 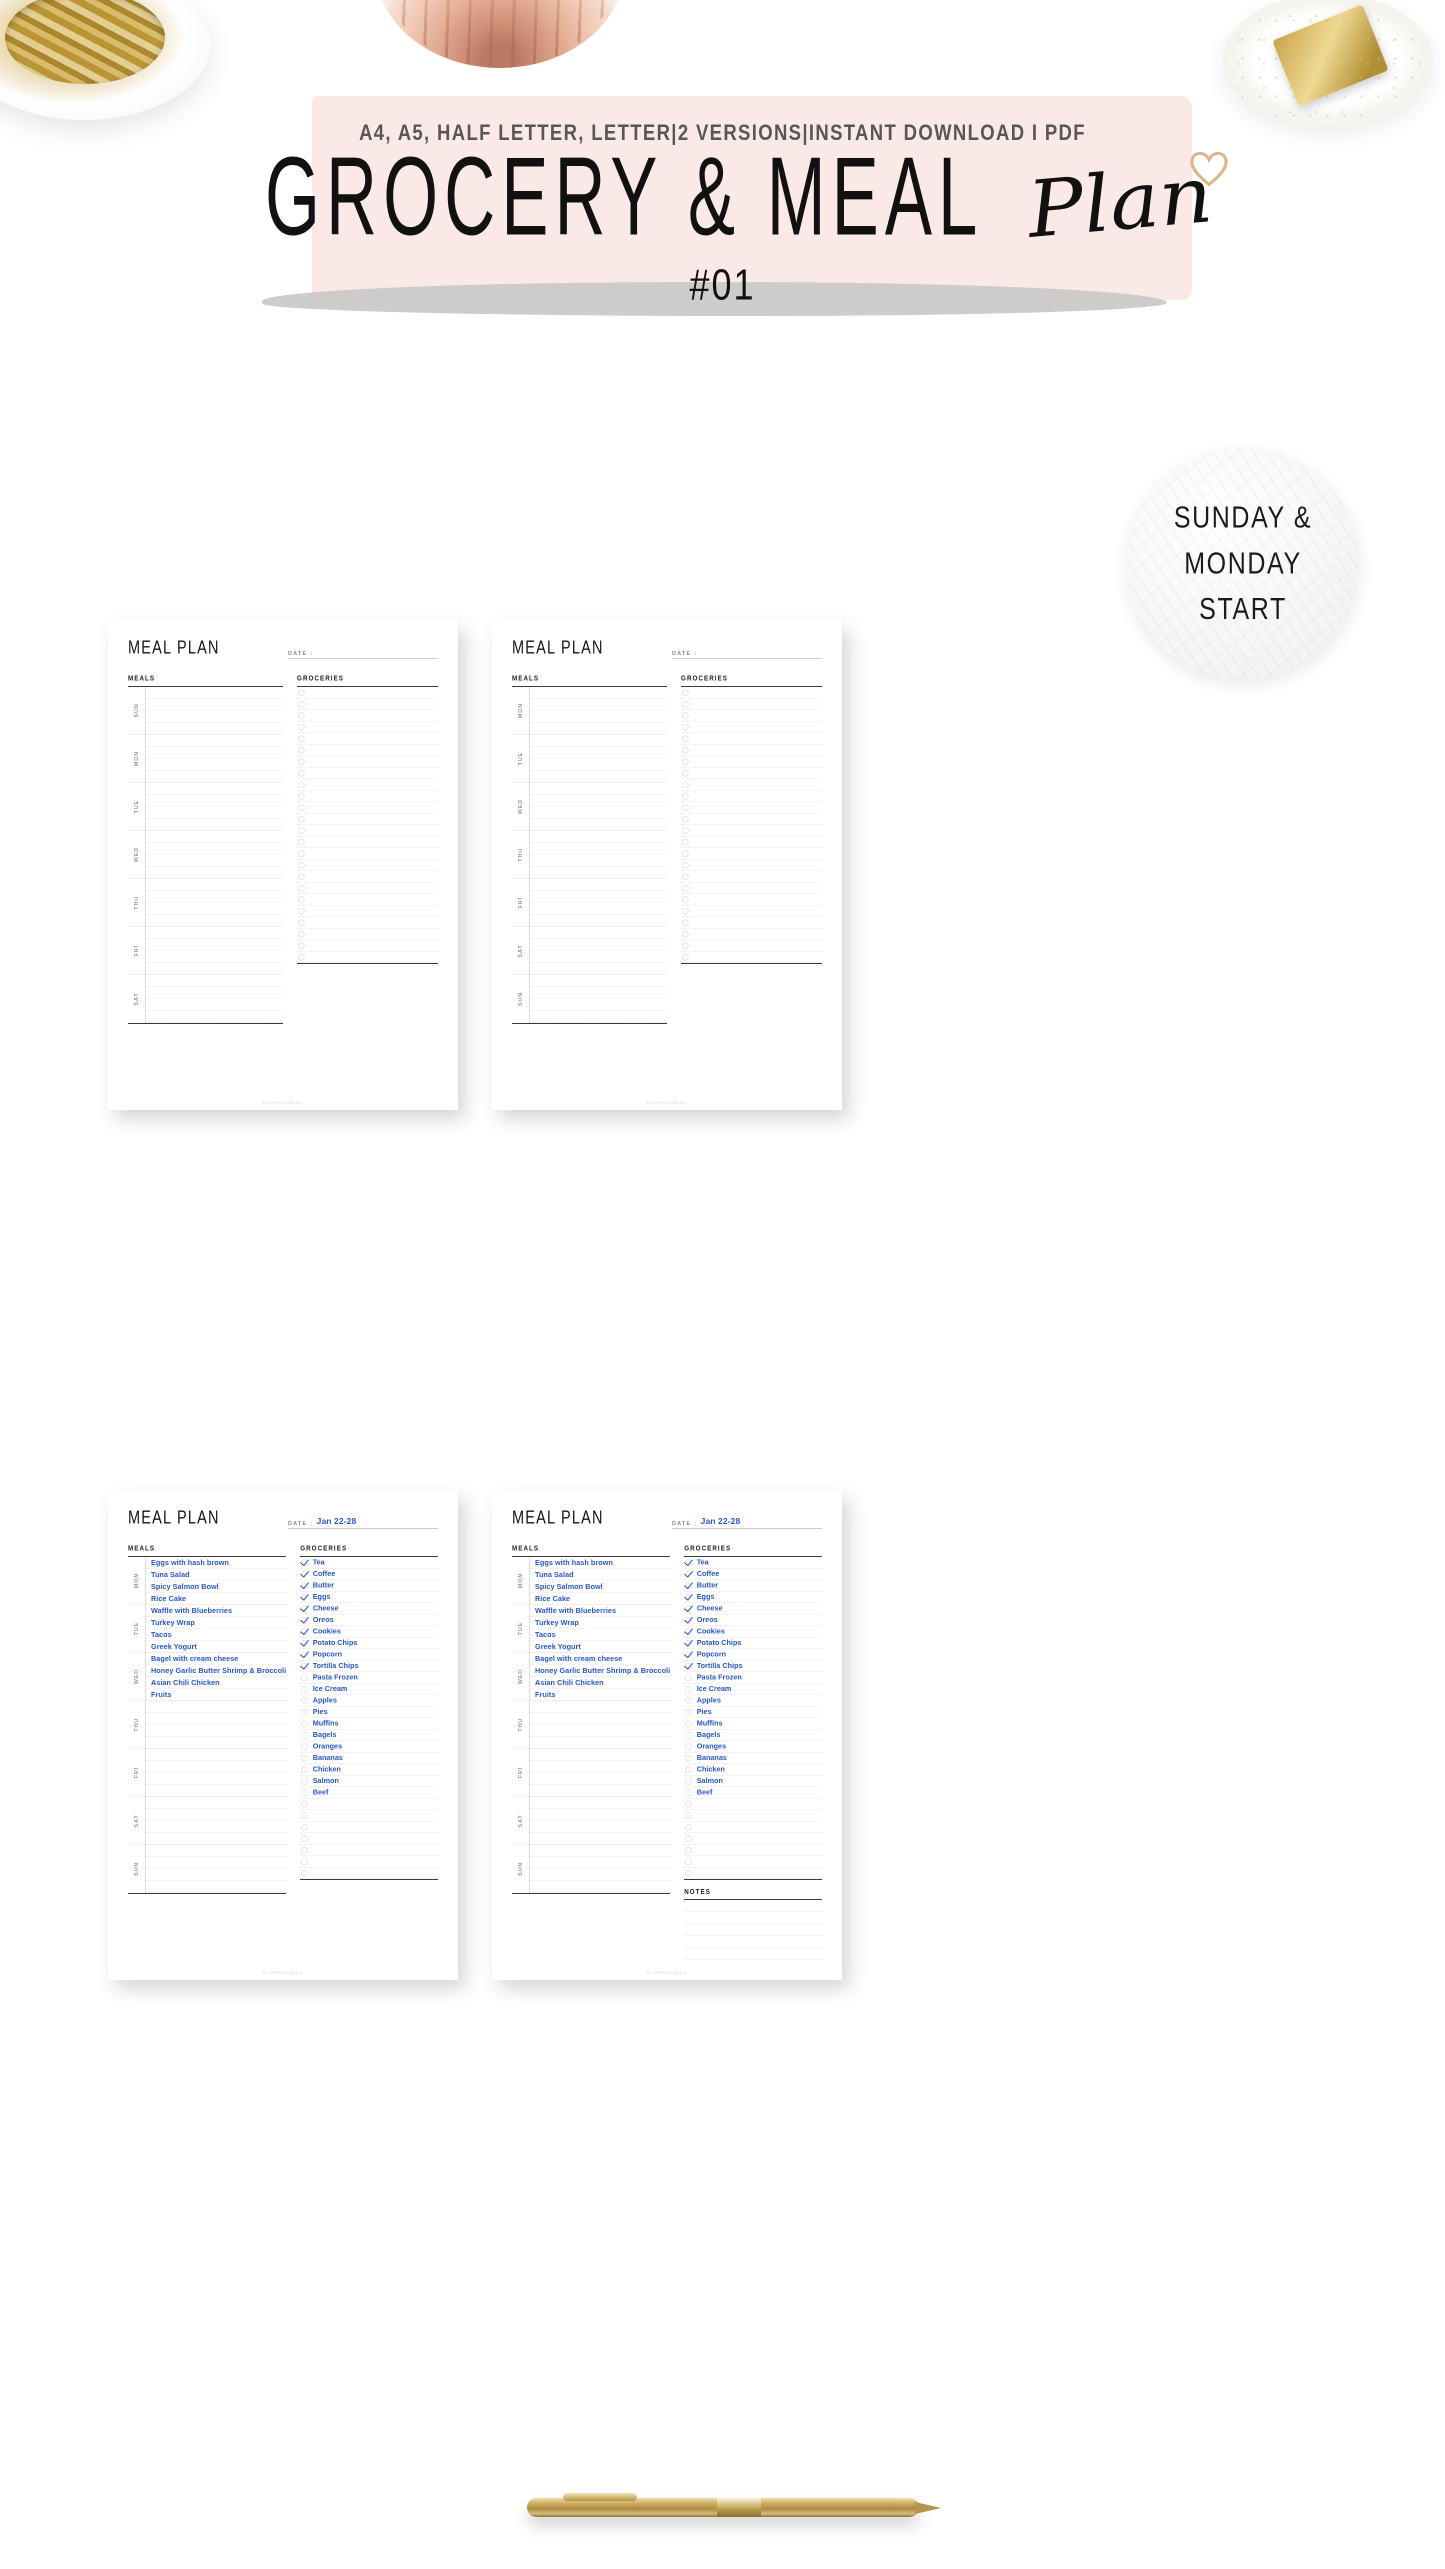 What do you see at coordinates (369, 1747) in the screenshot?
I see `grocery-item: Oranges` at bounding box center [369, 1747].